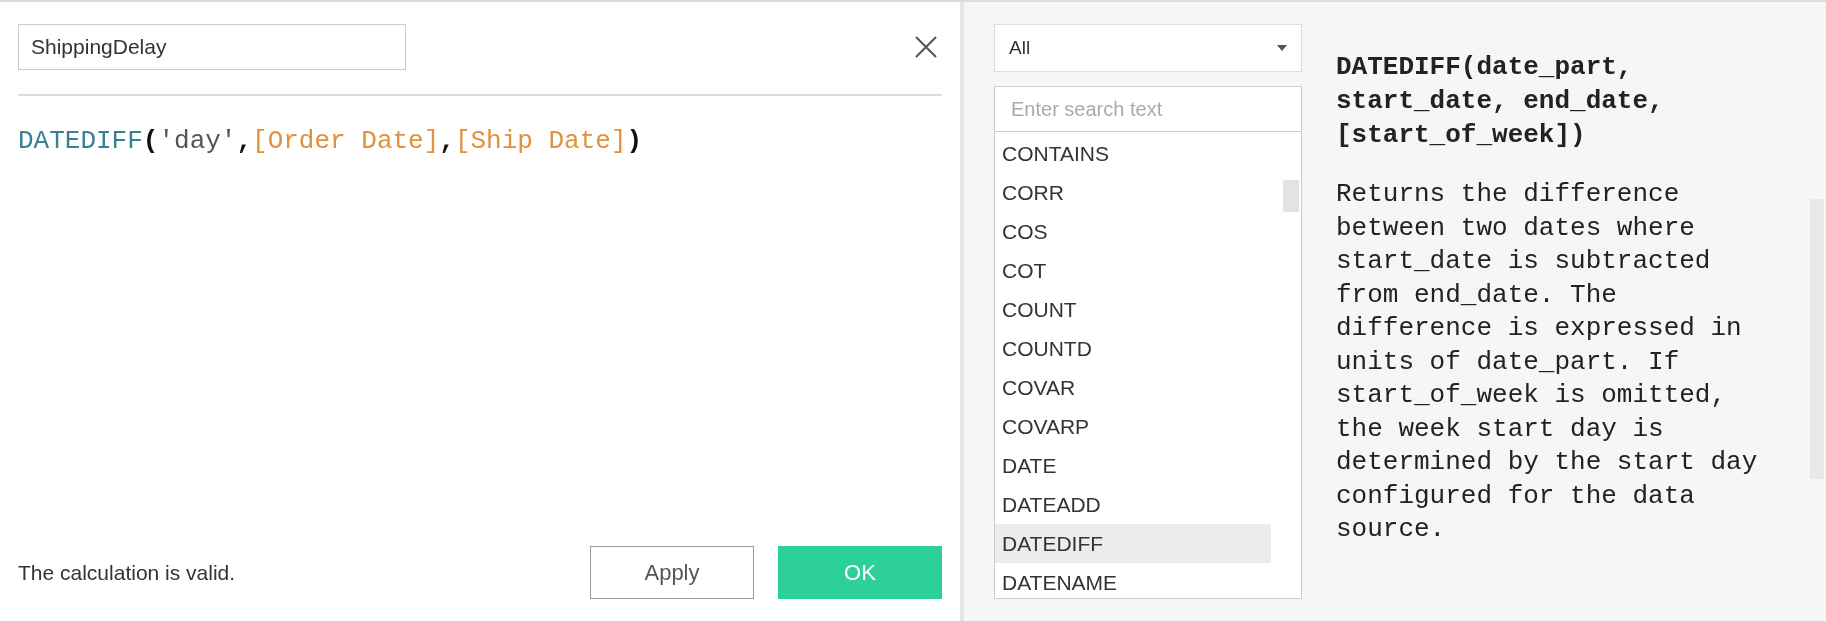  Describe the element at coordinates (1133, 153) in the screenshot. I see `function-item: CONTAINS` at that location.